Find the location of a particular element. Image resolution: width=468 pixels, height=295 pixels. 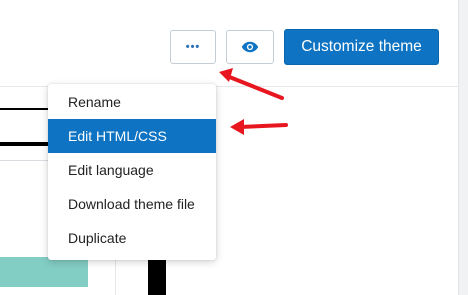

menu-item-download-theme-file: Download theme file is located at coordinates (132, 204).